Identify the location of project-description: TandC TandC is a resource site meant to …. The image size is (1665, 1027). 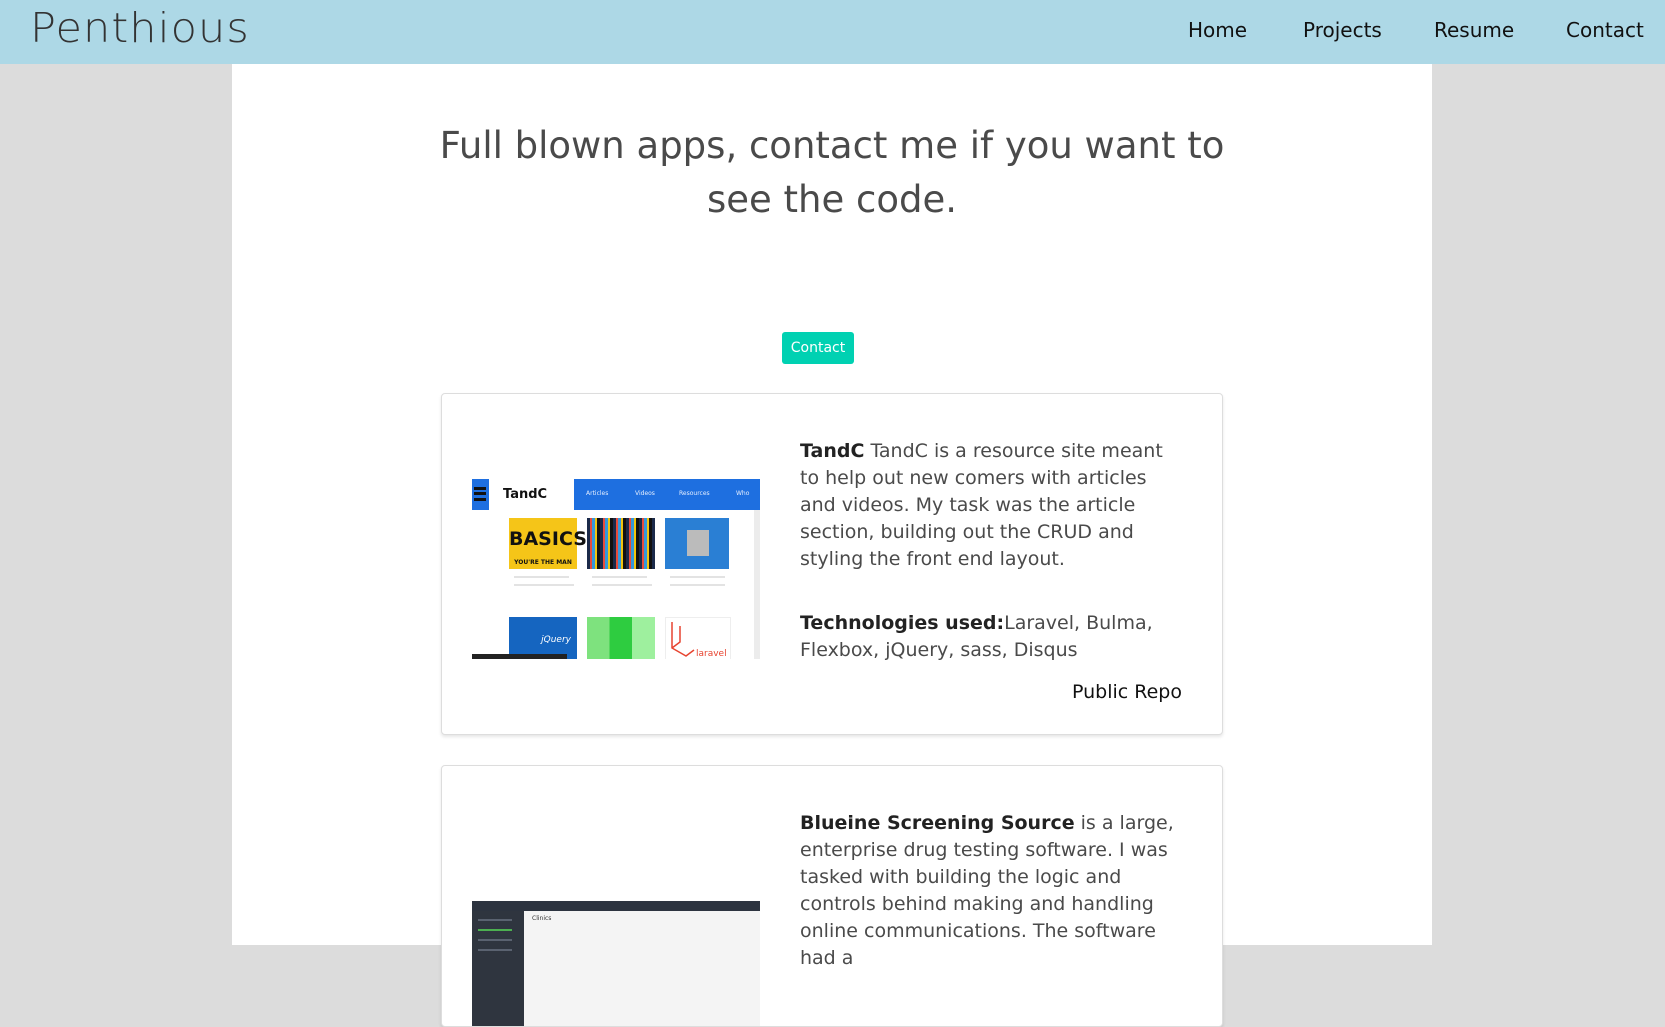
(990, 505).